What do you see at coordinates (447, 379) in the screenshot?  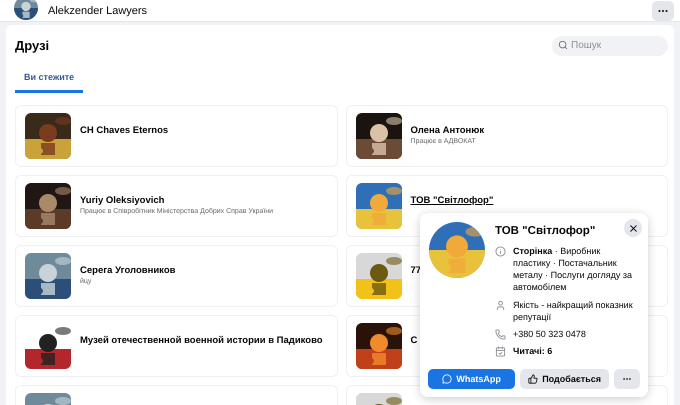 I see `chat-bubble-icon` at bounding box center [447, 379].